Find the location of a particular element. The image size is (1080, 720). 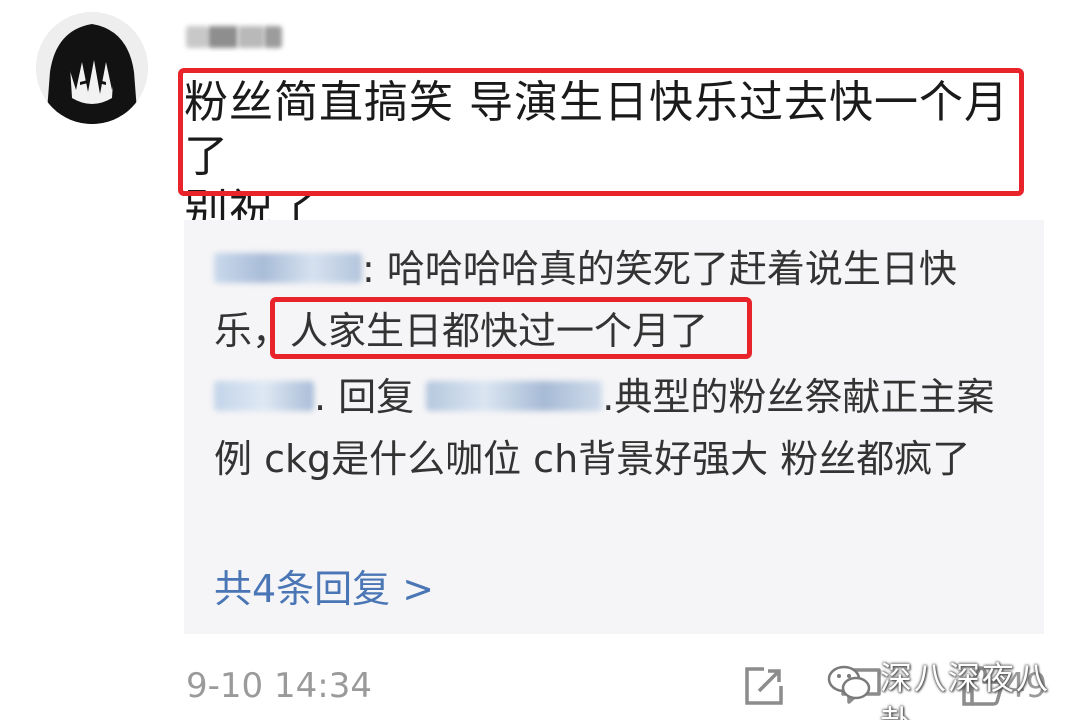

share-icon is located at coordinates (764, 686).